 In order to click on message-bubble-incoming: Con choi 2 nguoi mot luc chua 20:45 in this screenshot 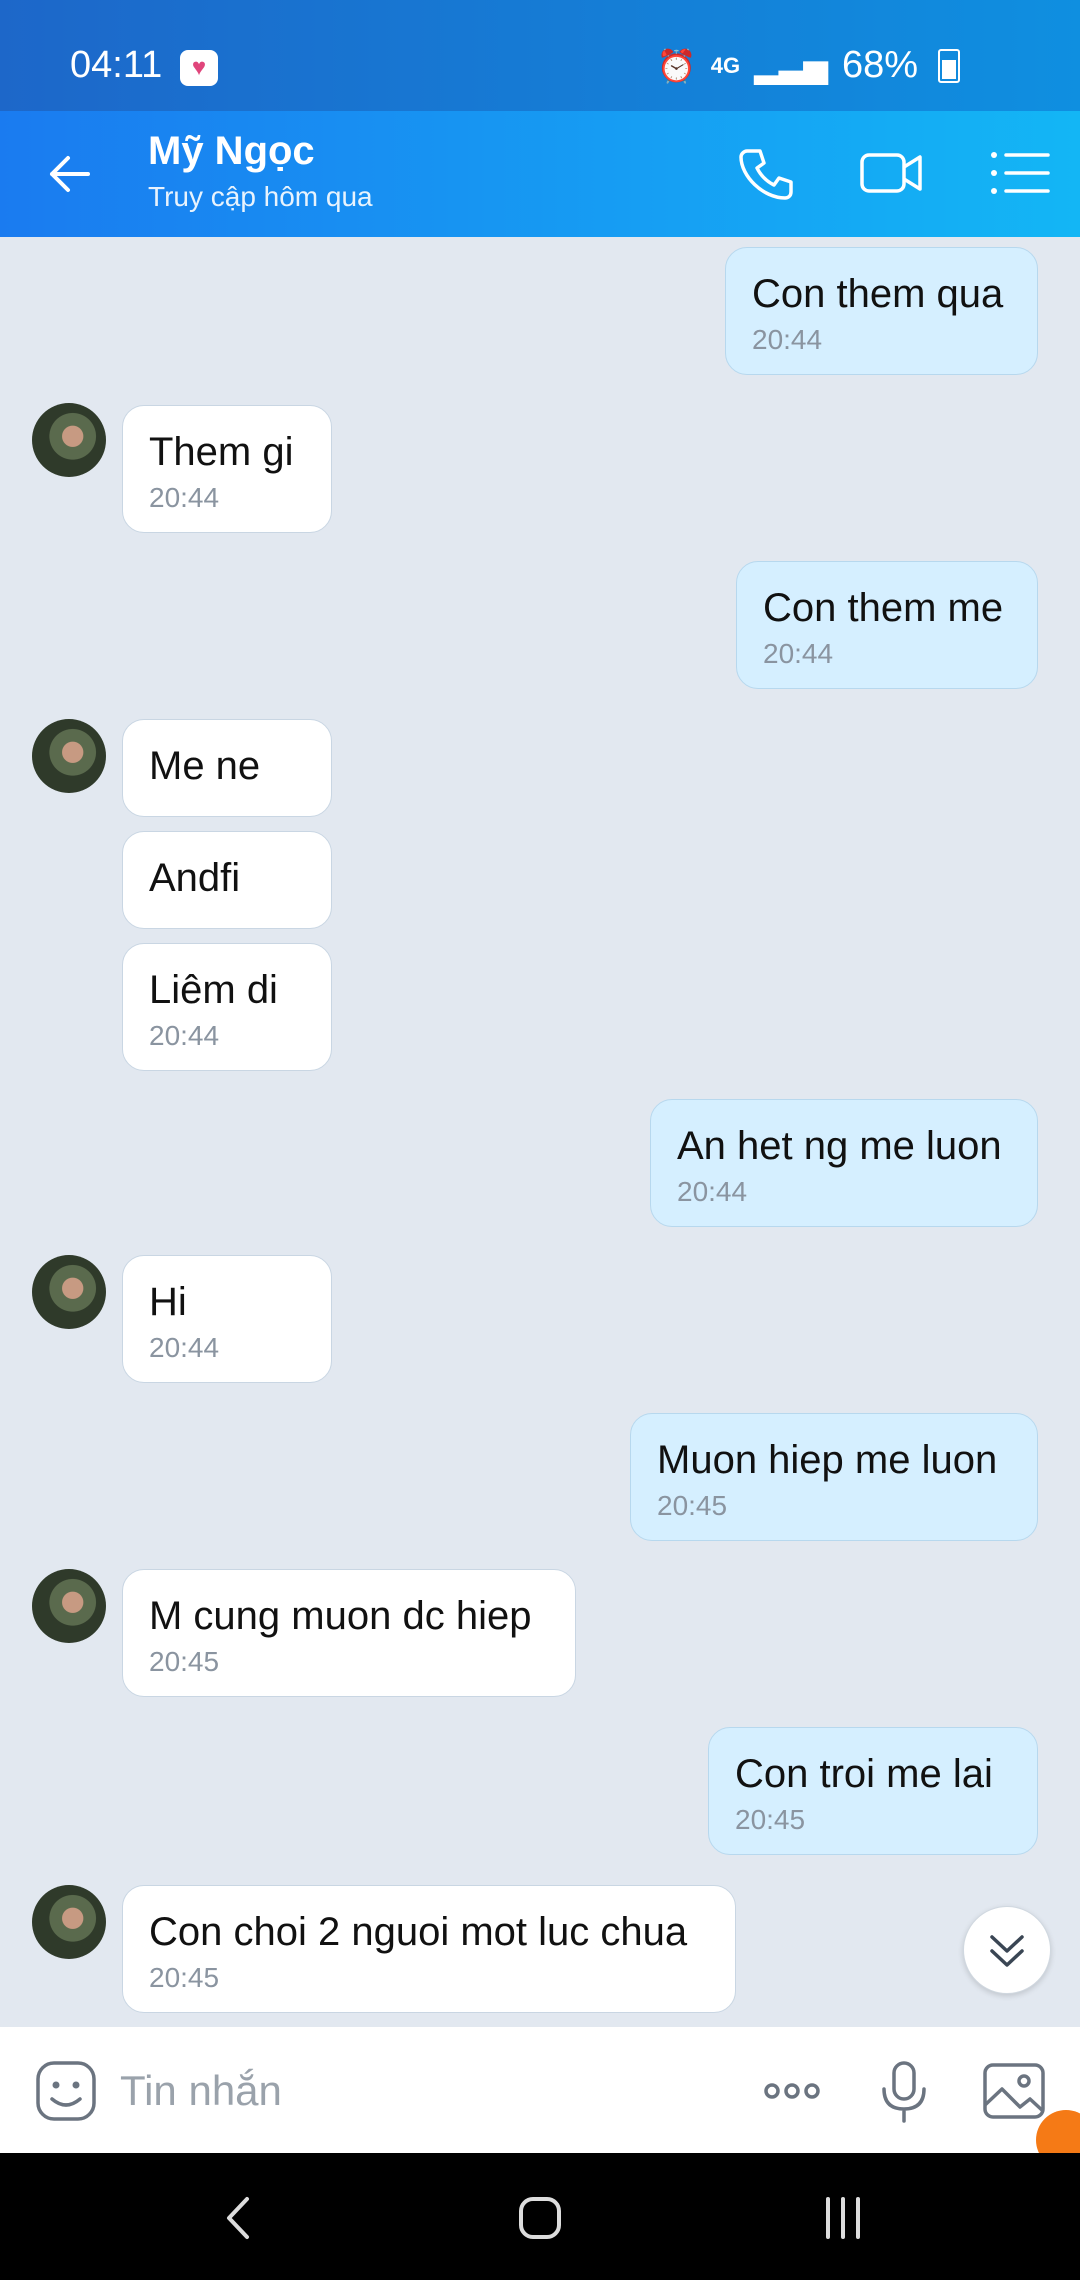, I will do `click(429, 1949)`.